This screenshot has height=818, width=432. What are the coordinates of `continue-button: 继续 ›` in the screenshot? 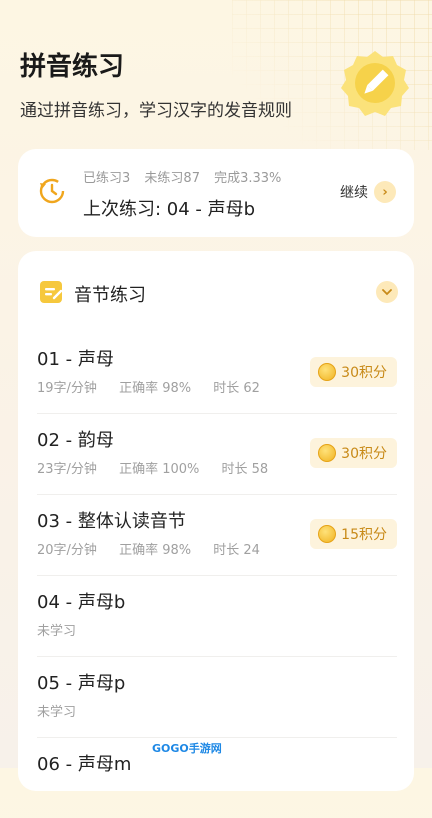 It's located at (368, 192).